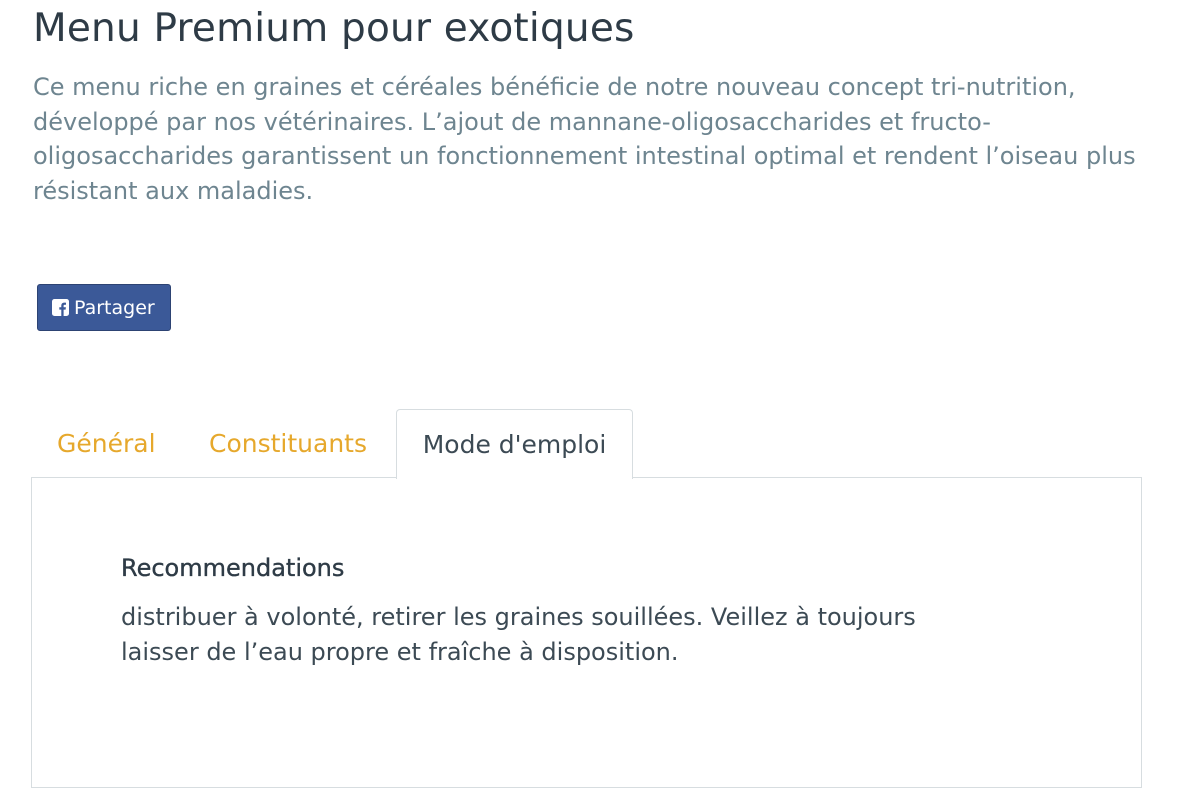 This screenshot has height=807, width=1200. I want to click on facebook-share-button: Partager, so click(104, 307).